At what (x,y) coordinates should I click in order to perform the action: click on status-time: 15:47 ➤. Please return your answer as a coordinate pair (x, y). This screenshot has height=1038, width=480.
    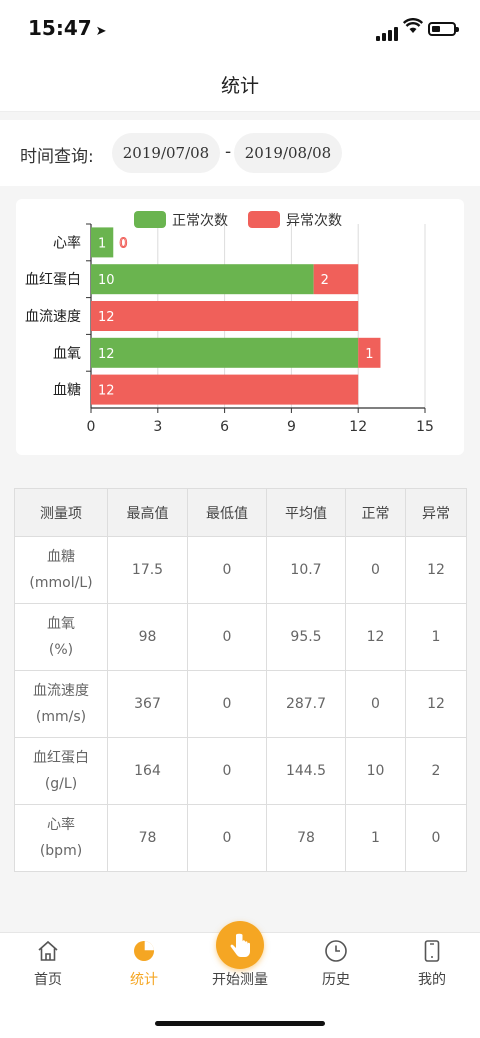
    Looking at the image, I should click on (67, 28).